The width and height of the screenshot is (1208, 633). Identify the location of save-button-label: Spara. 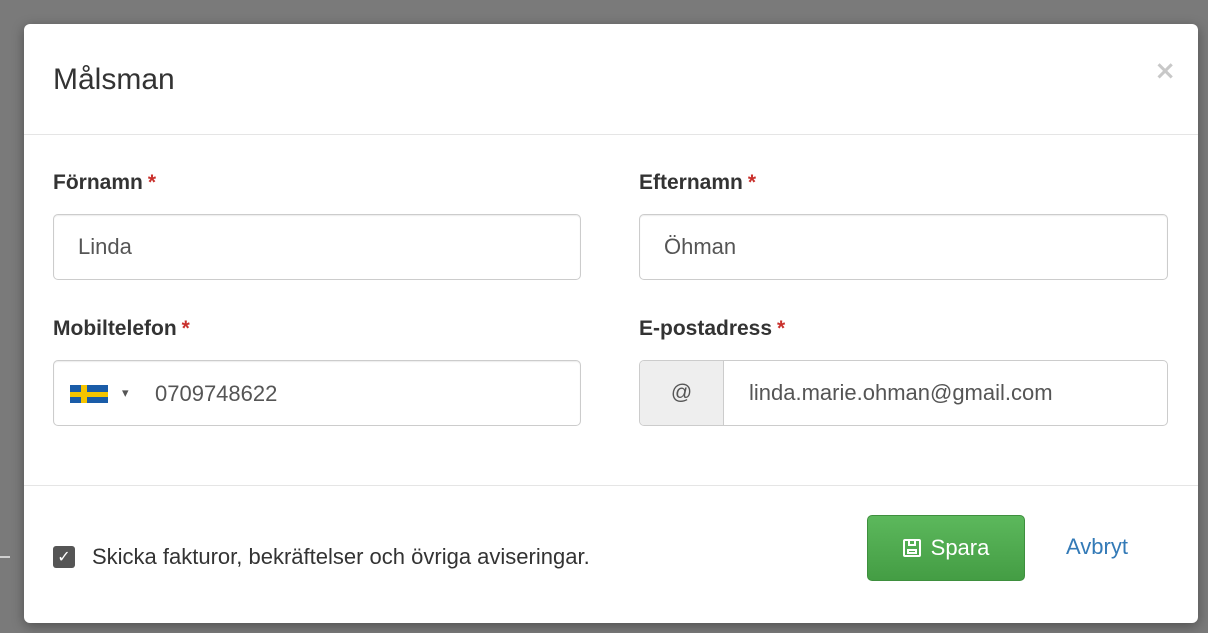
(960, 547).